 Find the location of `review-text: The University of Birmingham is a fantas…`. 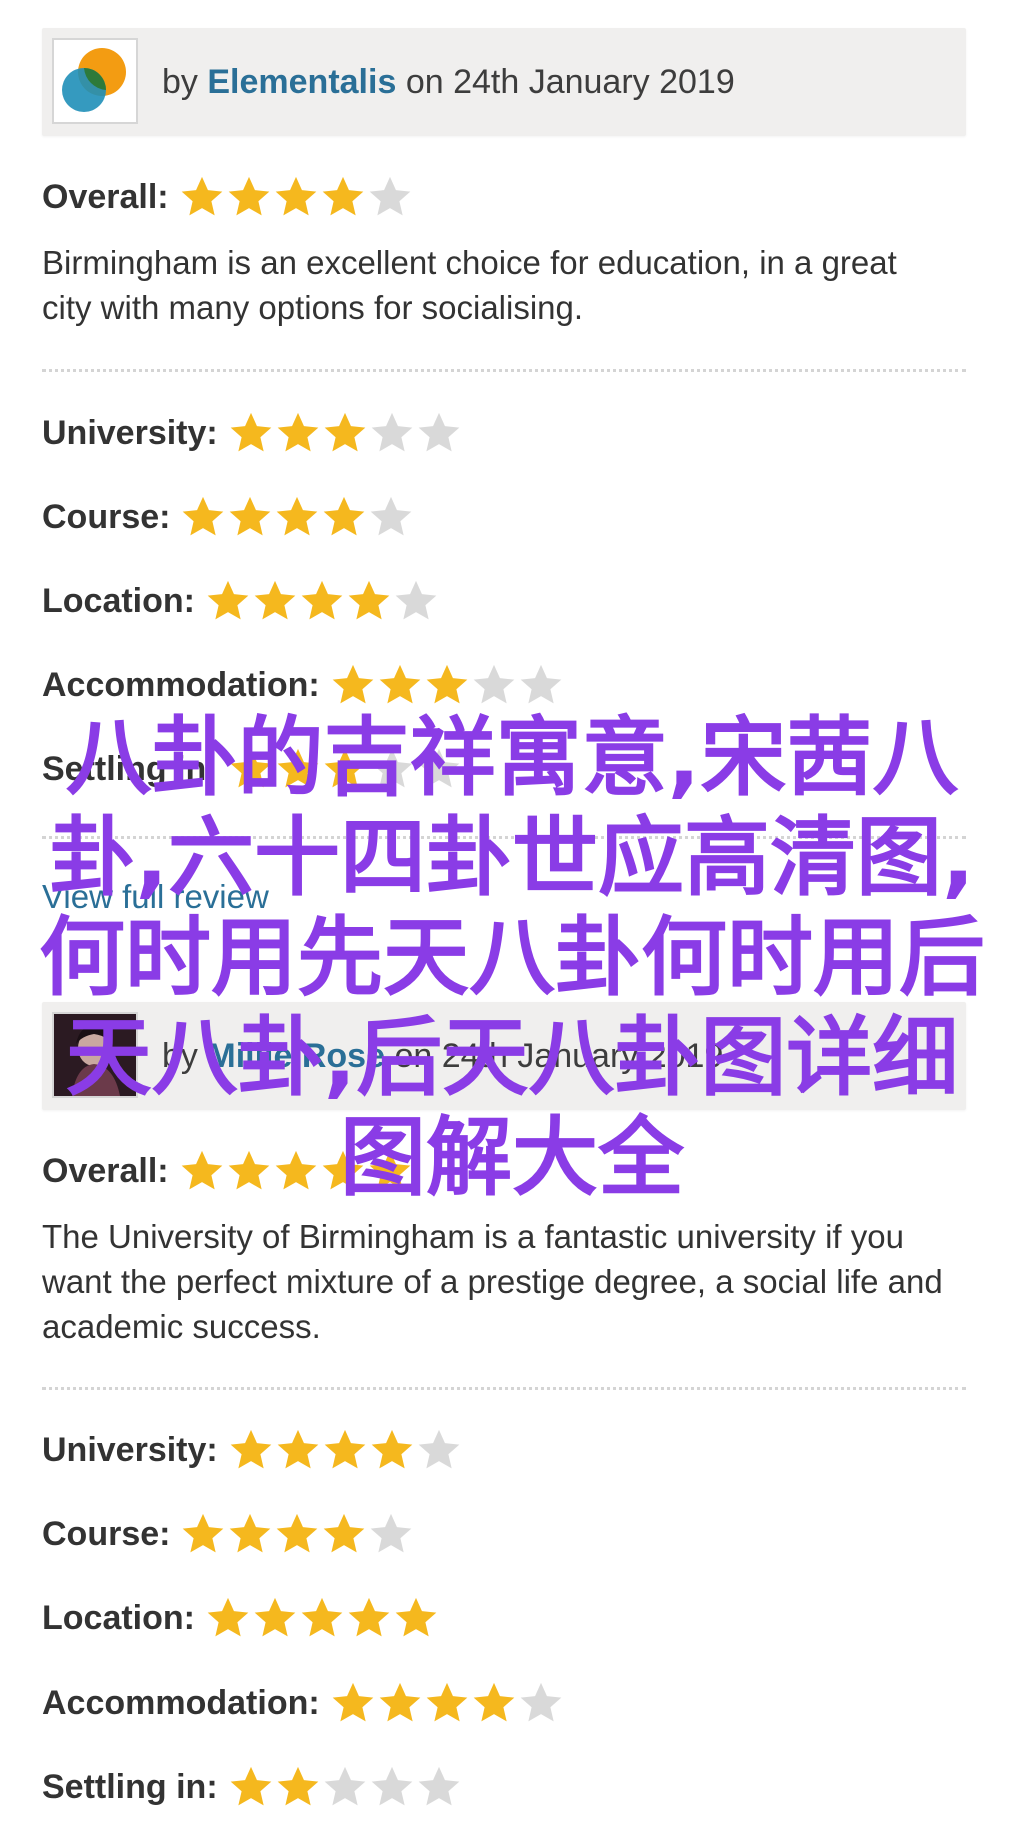

review-text: The University of Birmingham is a fantas… is located at coordinates (492, 1281).